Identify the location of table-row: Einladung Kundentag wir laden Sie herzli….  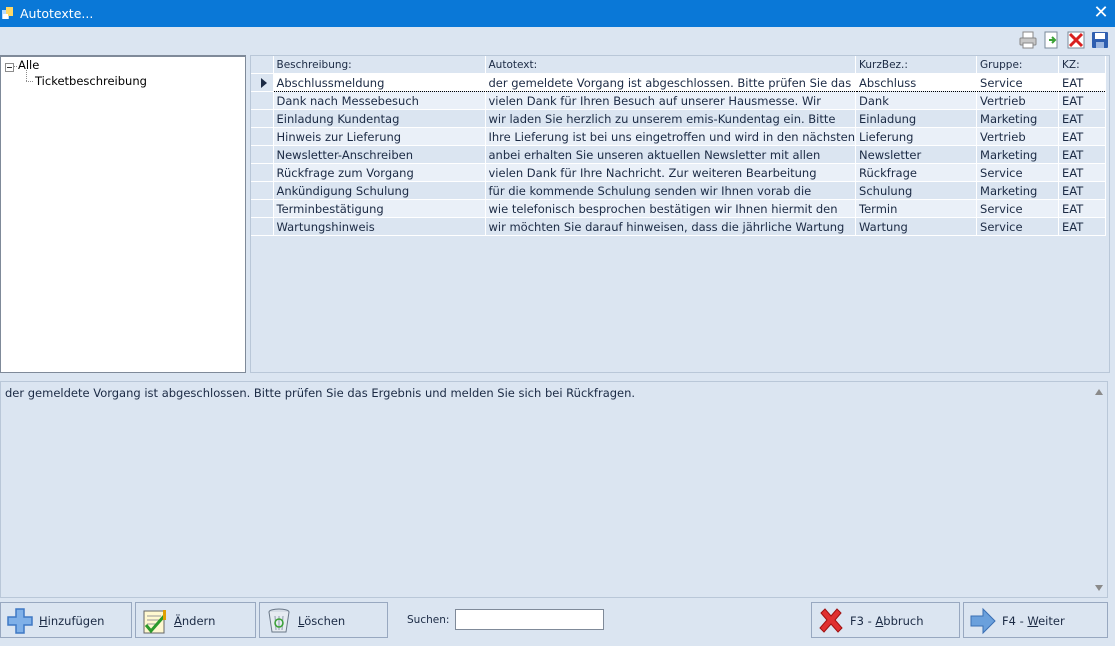
(679, 118).